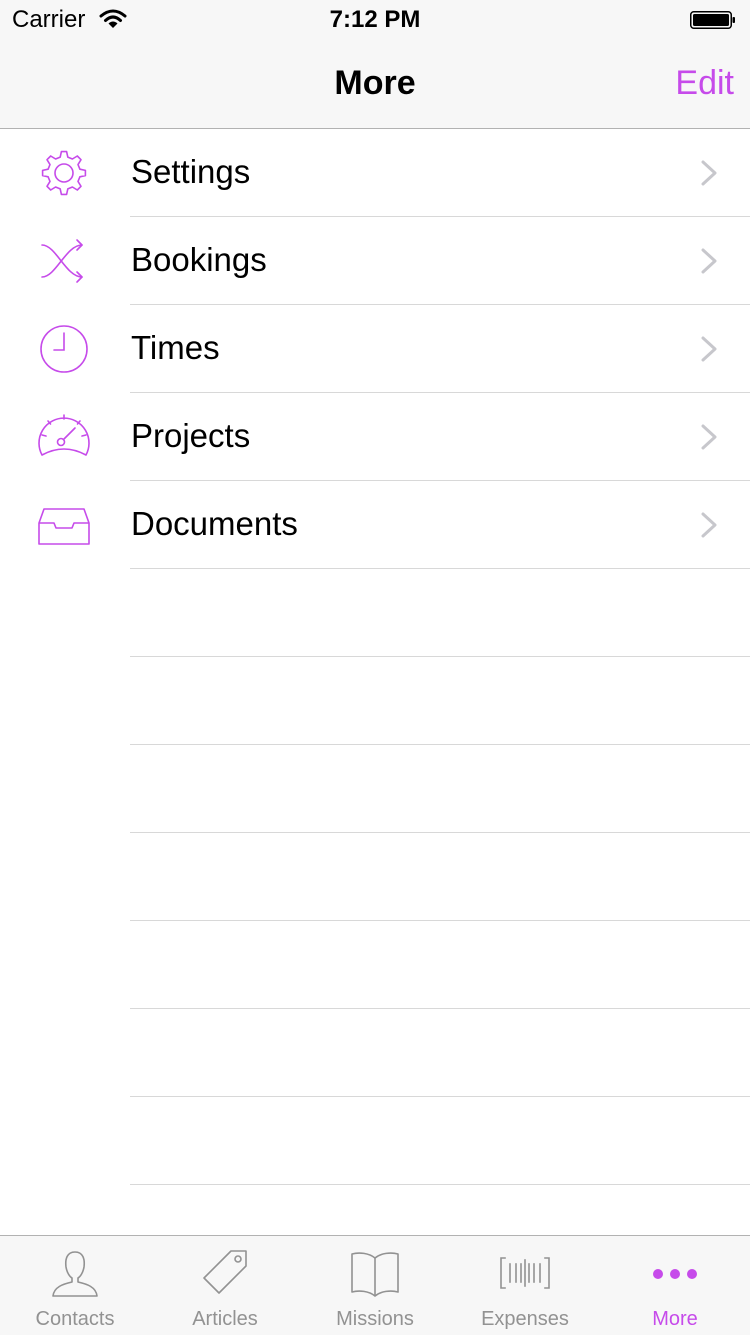  What do you see at coordinates (175, 347) in the screenshot?
I see `list-item-label: Times` at bounding box center [175, 347].